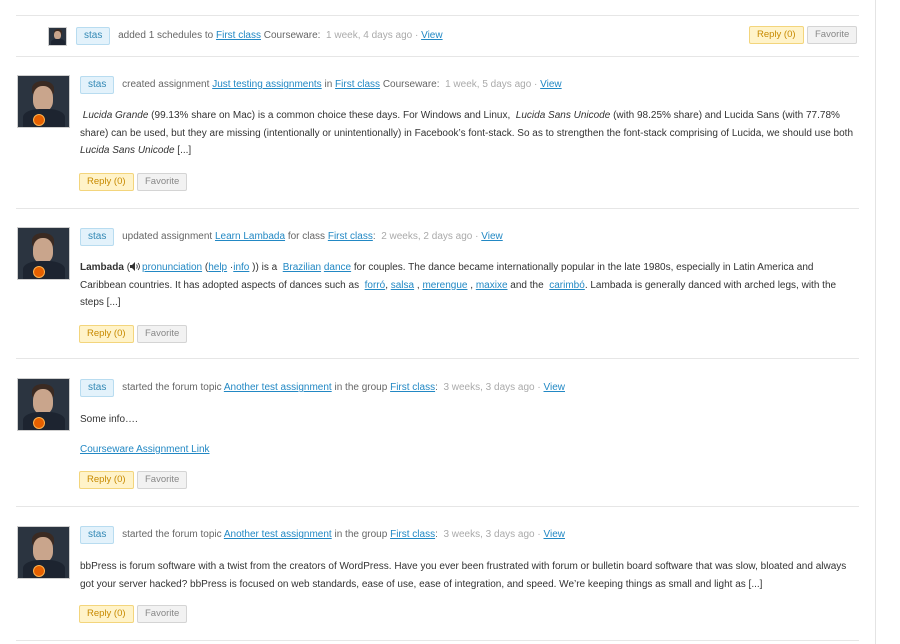  I want to click on content-text: Some info…., so click(109, 419).